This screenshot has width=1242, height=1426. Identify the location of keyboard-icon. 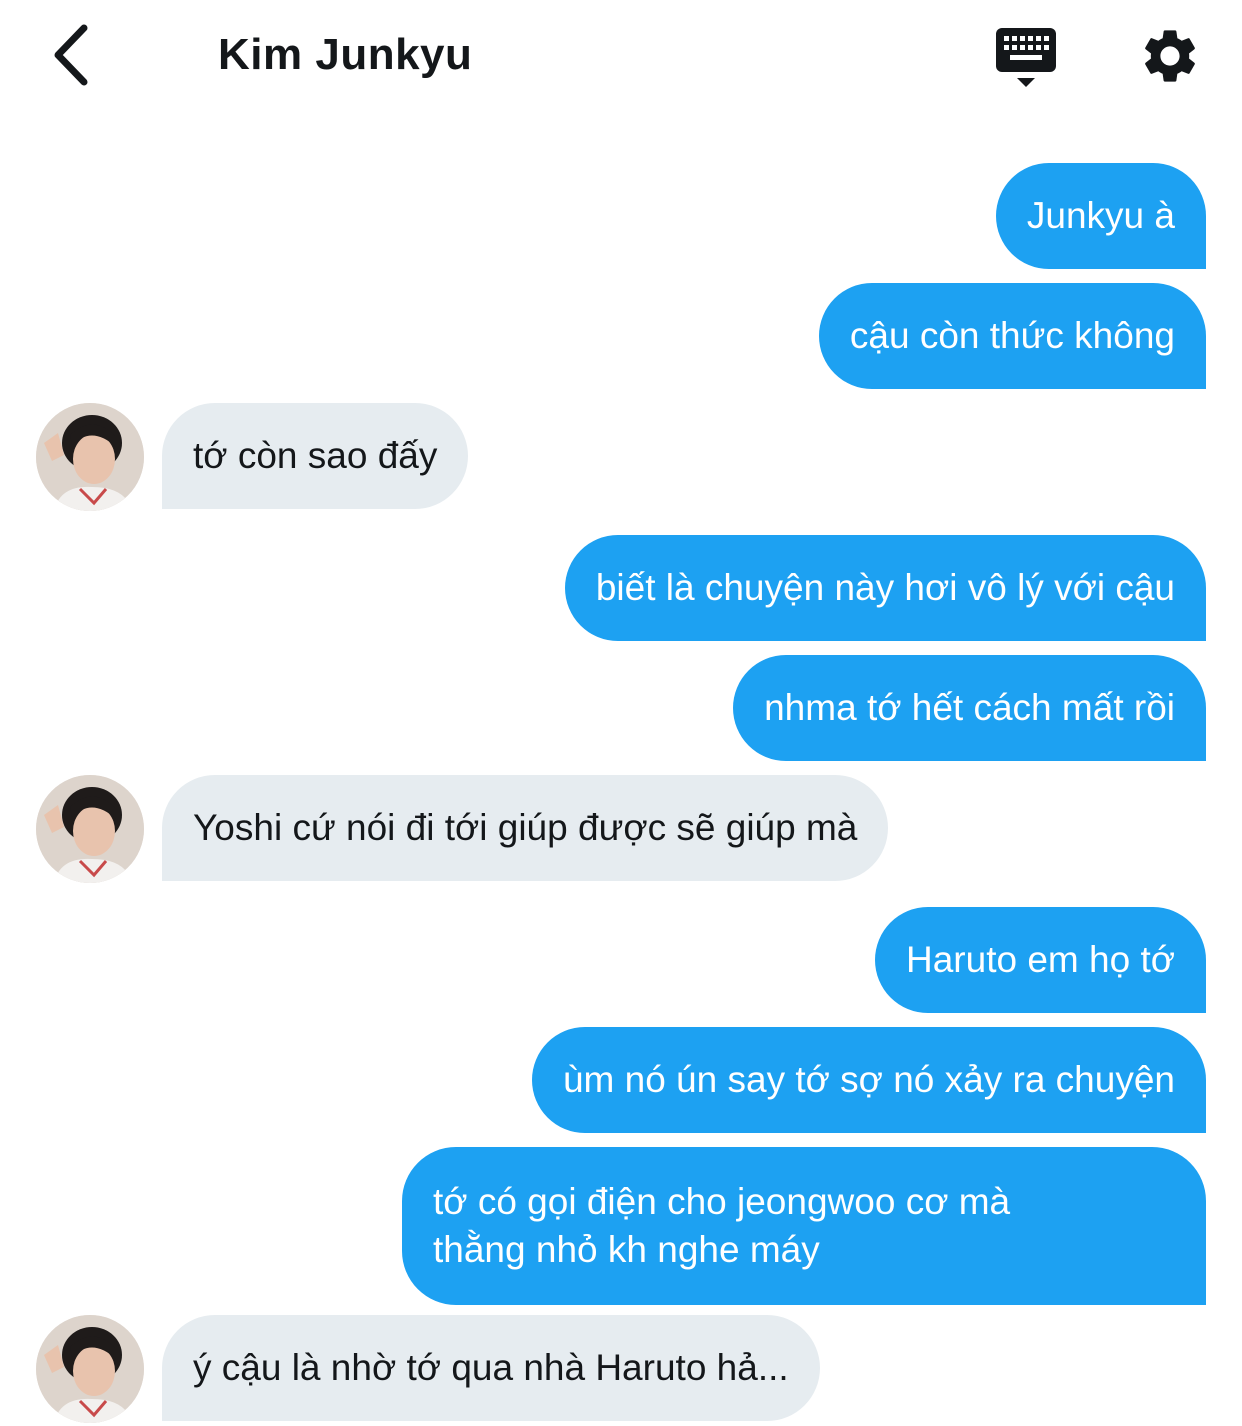
(1026, 57).